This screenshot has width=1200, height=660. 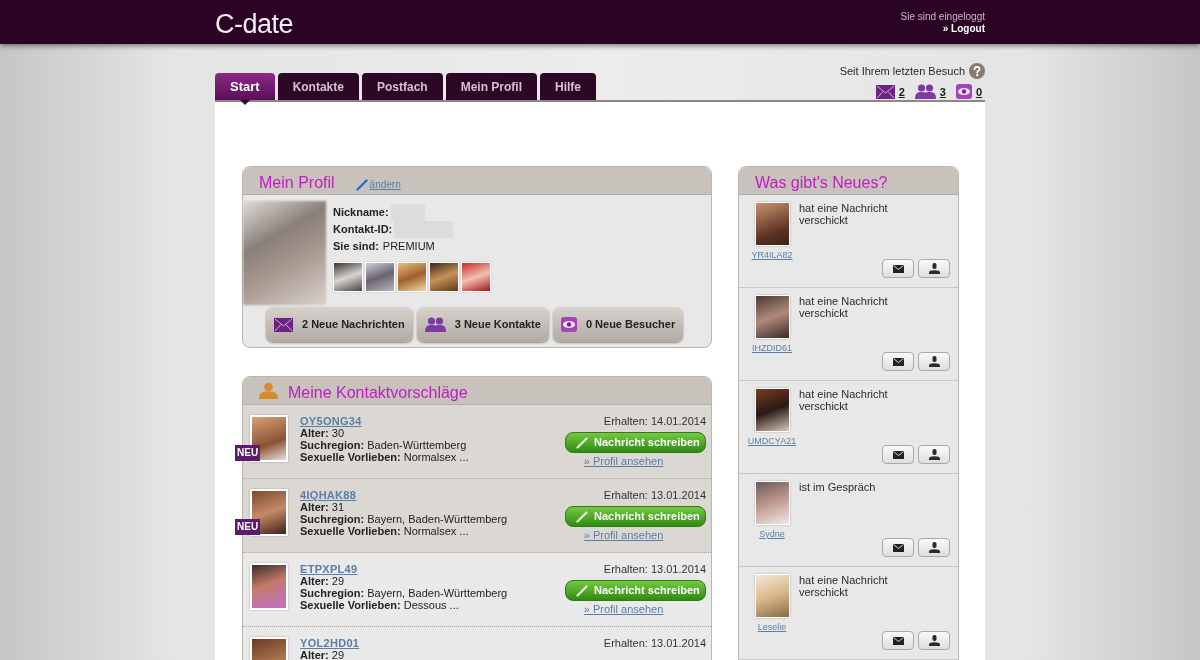 What do you see at coordinates (378, 184) in the screenshot?
I see `edit-link: ändern` at bounding box center [378, 184].